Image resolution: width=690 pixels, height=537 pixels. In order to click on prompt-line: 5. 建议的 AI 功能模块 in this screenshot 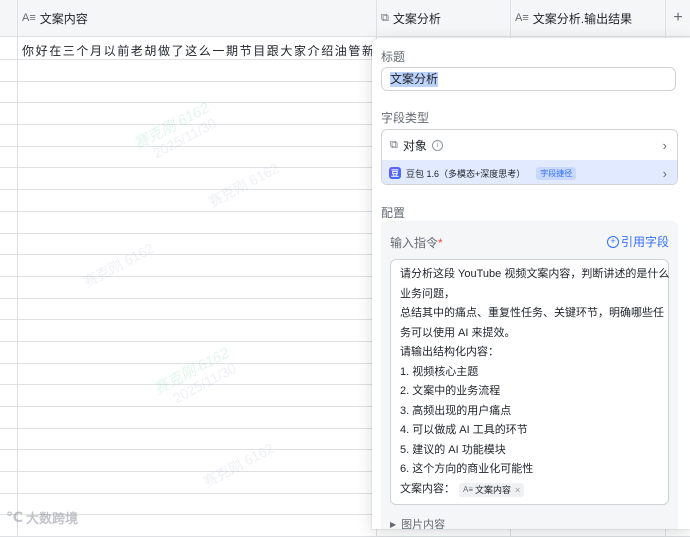, I will do `click(453, 449)`.